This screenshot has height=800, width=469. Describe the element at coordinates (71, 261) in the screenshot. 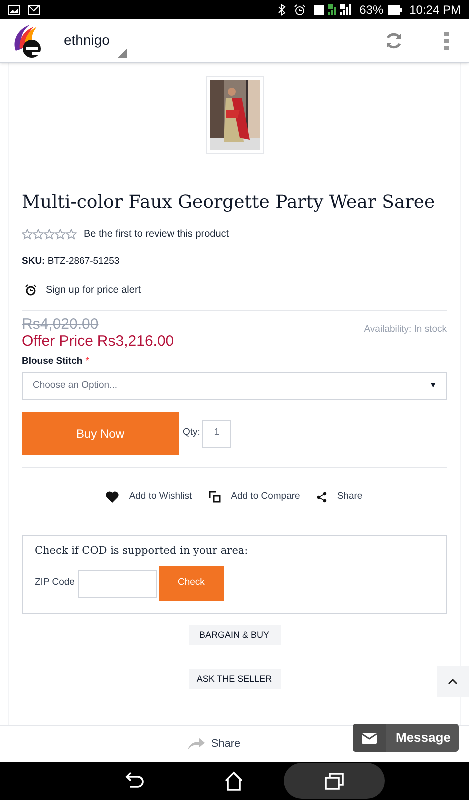

I see `sku-text: SKU: BTZ-2867-51253` at that location.